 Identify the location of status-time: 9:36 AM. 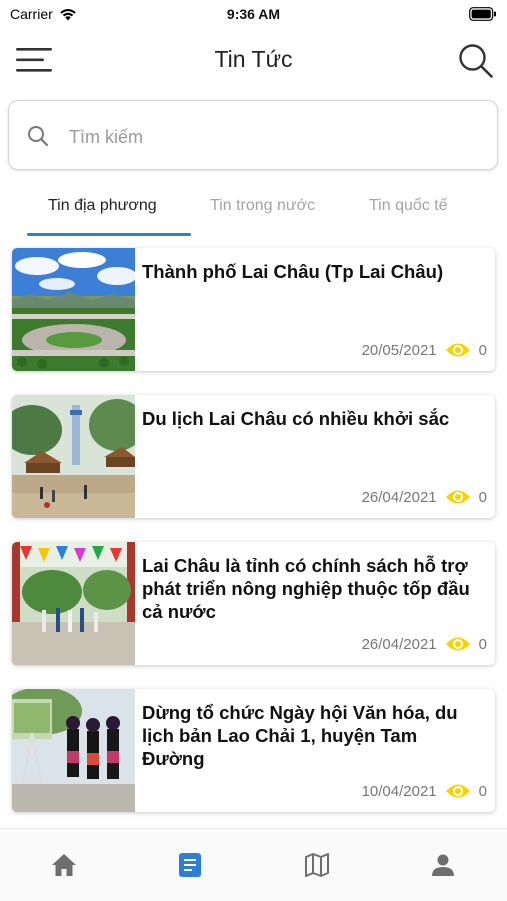
(253, 14).